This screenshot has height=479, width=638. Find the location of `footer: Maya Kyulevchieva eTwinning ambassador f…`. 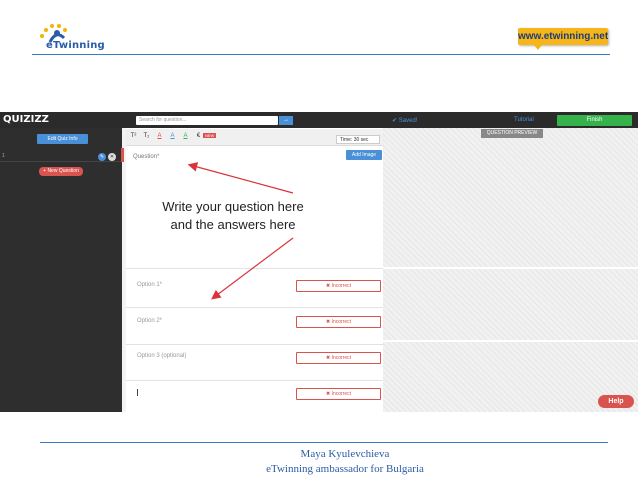

footer: Maya Kyulevchieva eTwinning ambassador f… is located at coordinates (345, 462).